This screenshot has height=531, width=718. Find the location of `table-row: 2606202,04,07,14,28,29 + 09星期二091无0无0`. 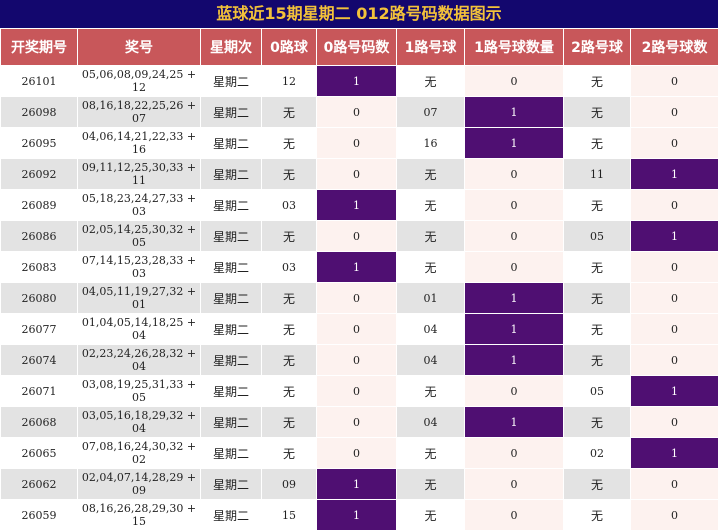

table-row: 2606202,04,07,14,28,29 + 09星期二091无0无0 is located at coordinates (359, 484).